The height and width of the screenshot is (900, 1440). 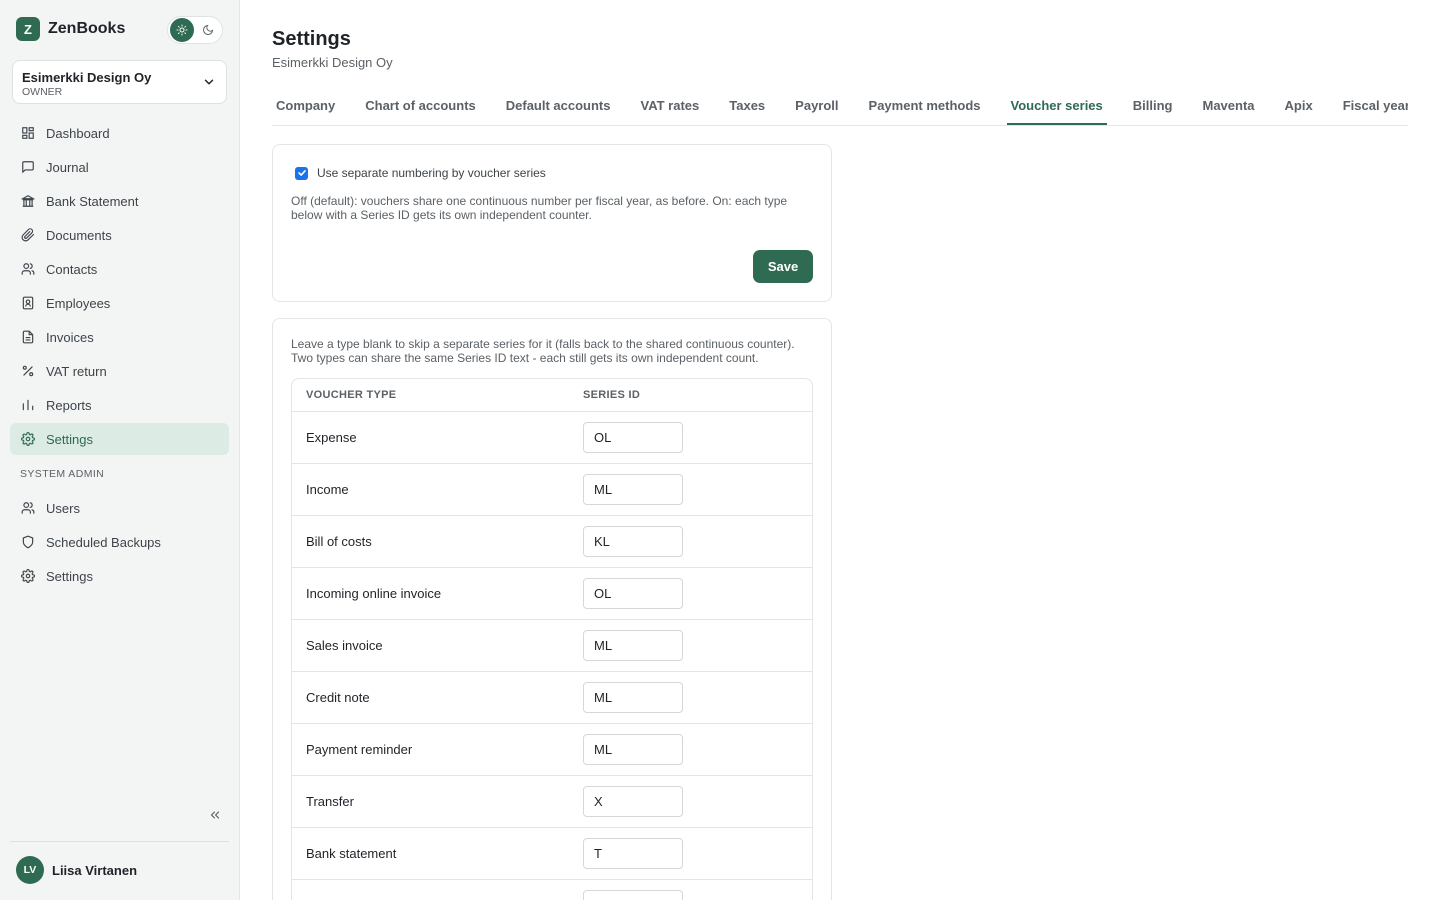 What do you see at coordinates (359, 749) in the screenshot?
I see `voucher-type-label: Payment reminder` at bounding box center [359, 749].